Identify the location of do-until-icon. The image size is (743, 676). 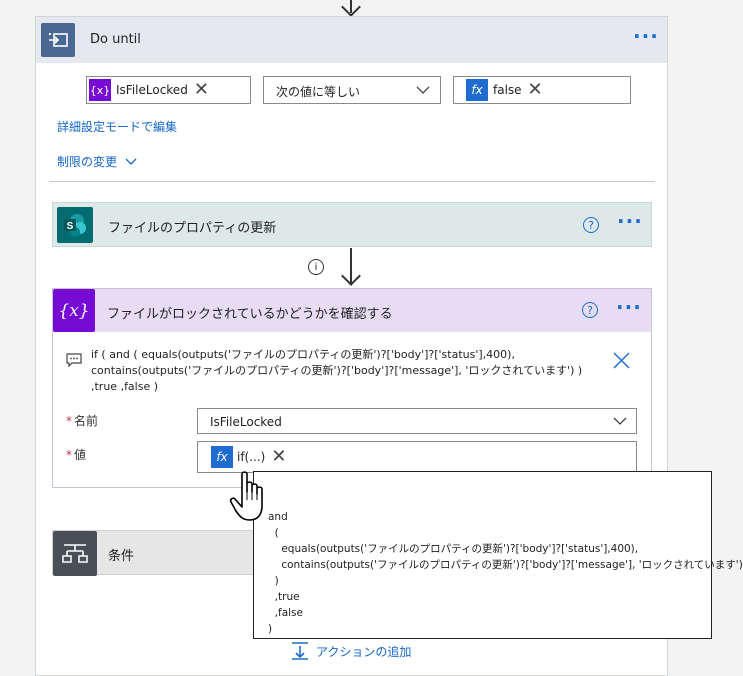
(58, 40).